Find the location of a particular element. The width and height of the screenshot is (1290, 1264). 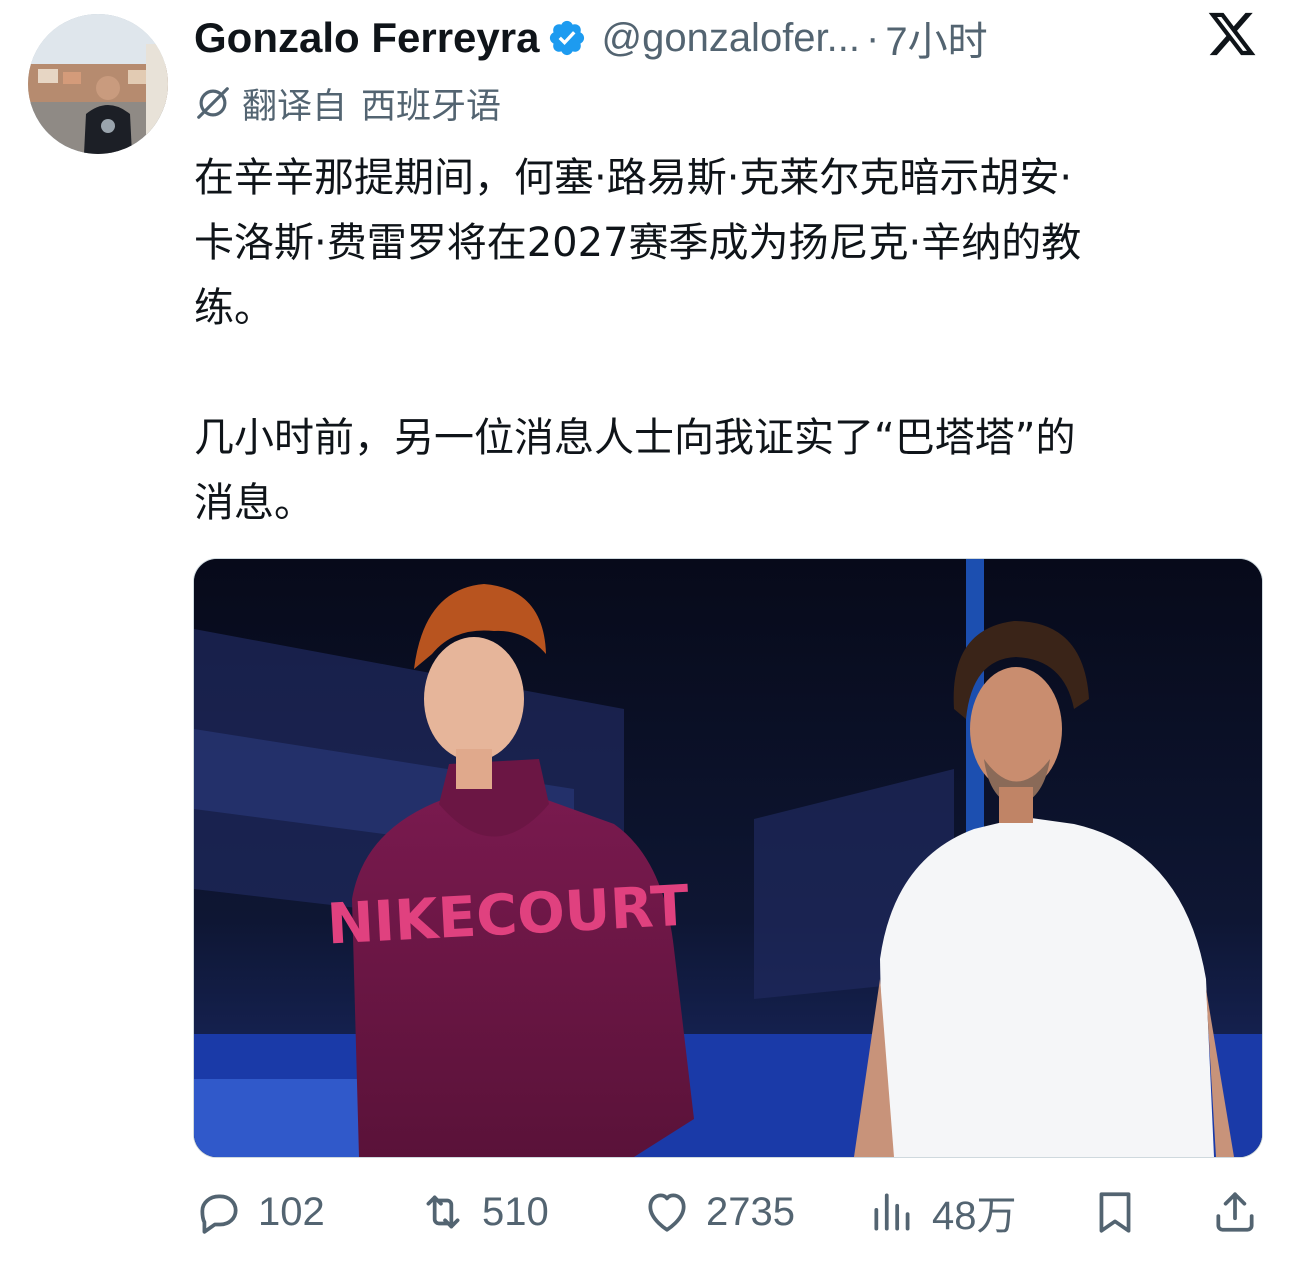

retweet-button: 510 is located at coordinates (483, 1212).